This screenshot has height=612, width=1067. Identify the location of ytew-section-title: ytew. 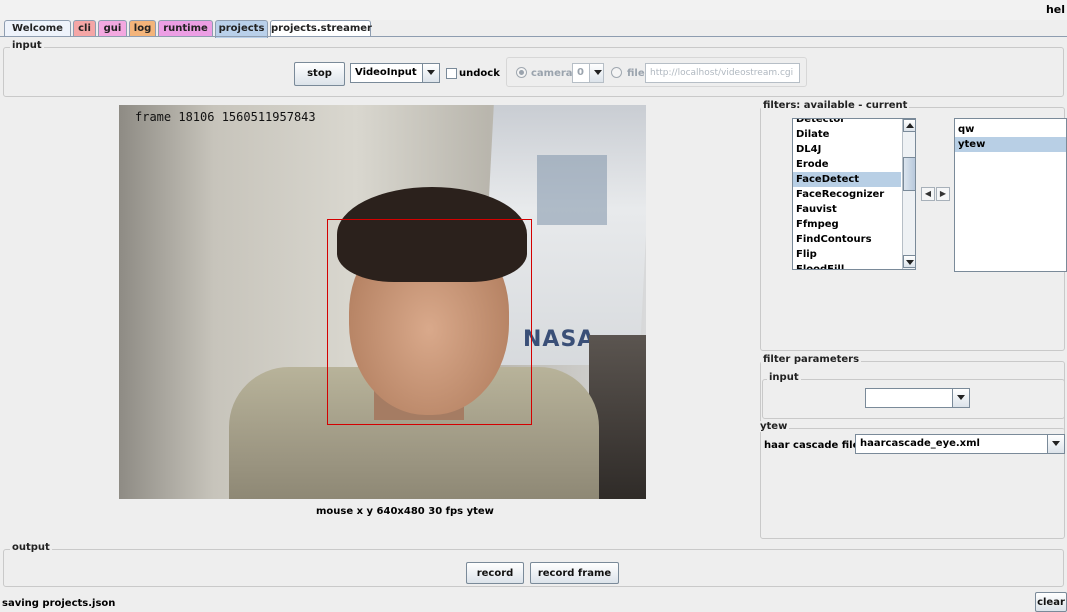
(774, 426).